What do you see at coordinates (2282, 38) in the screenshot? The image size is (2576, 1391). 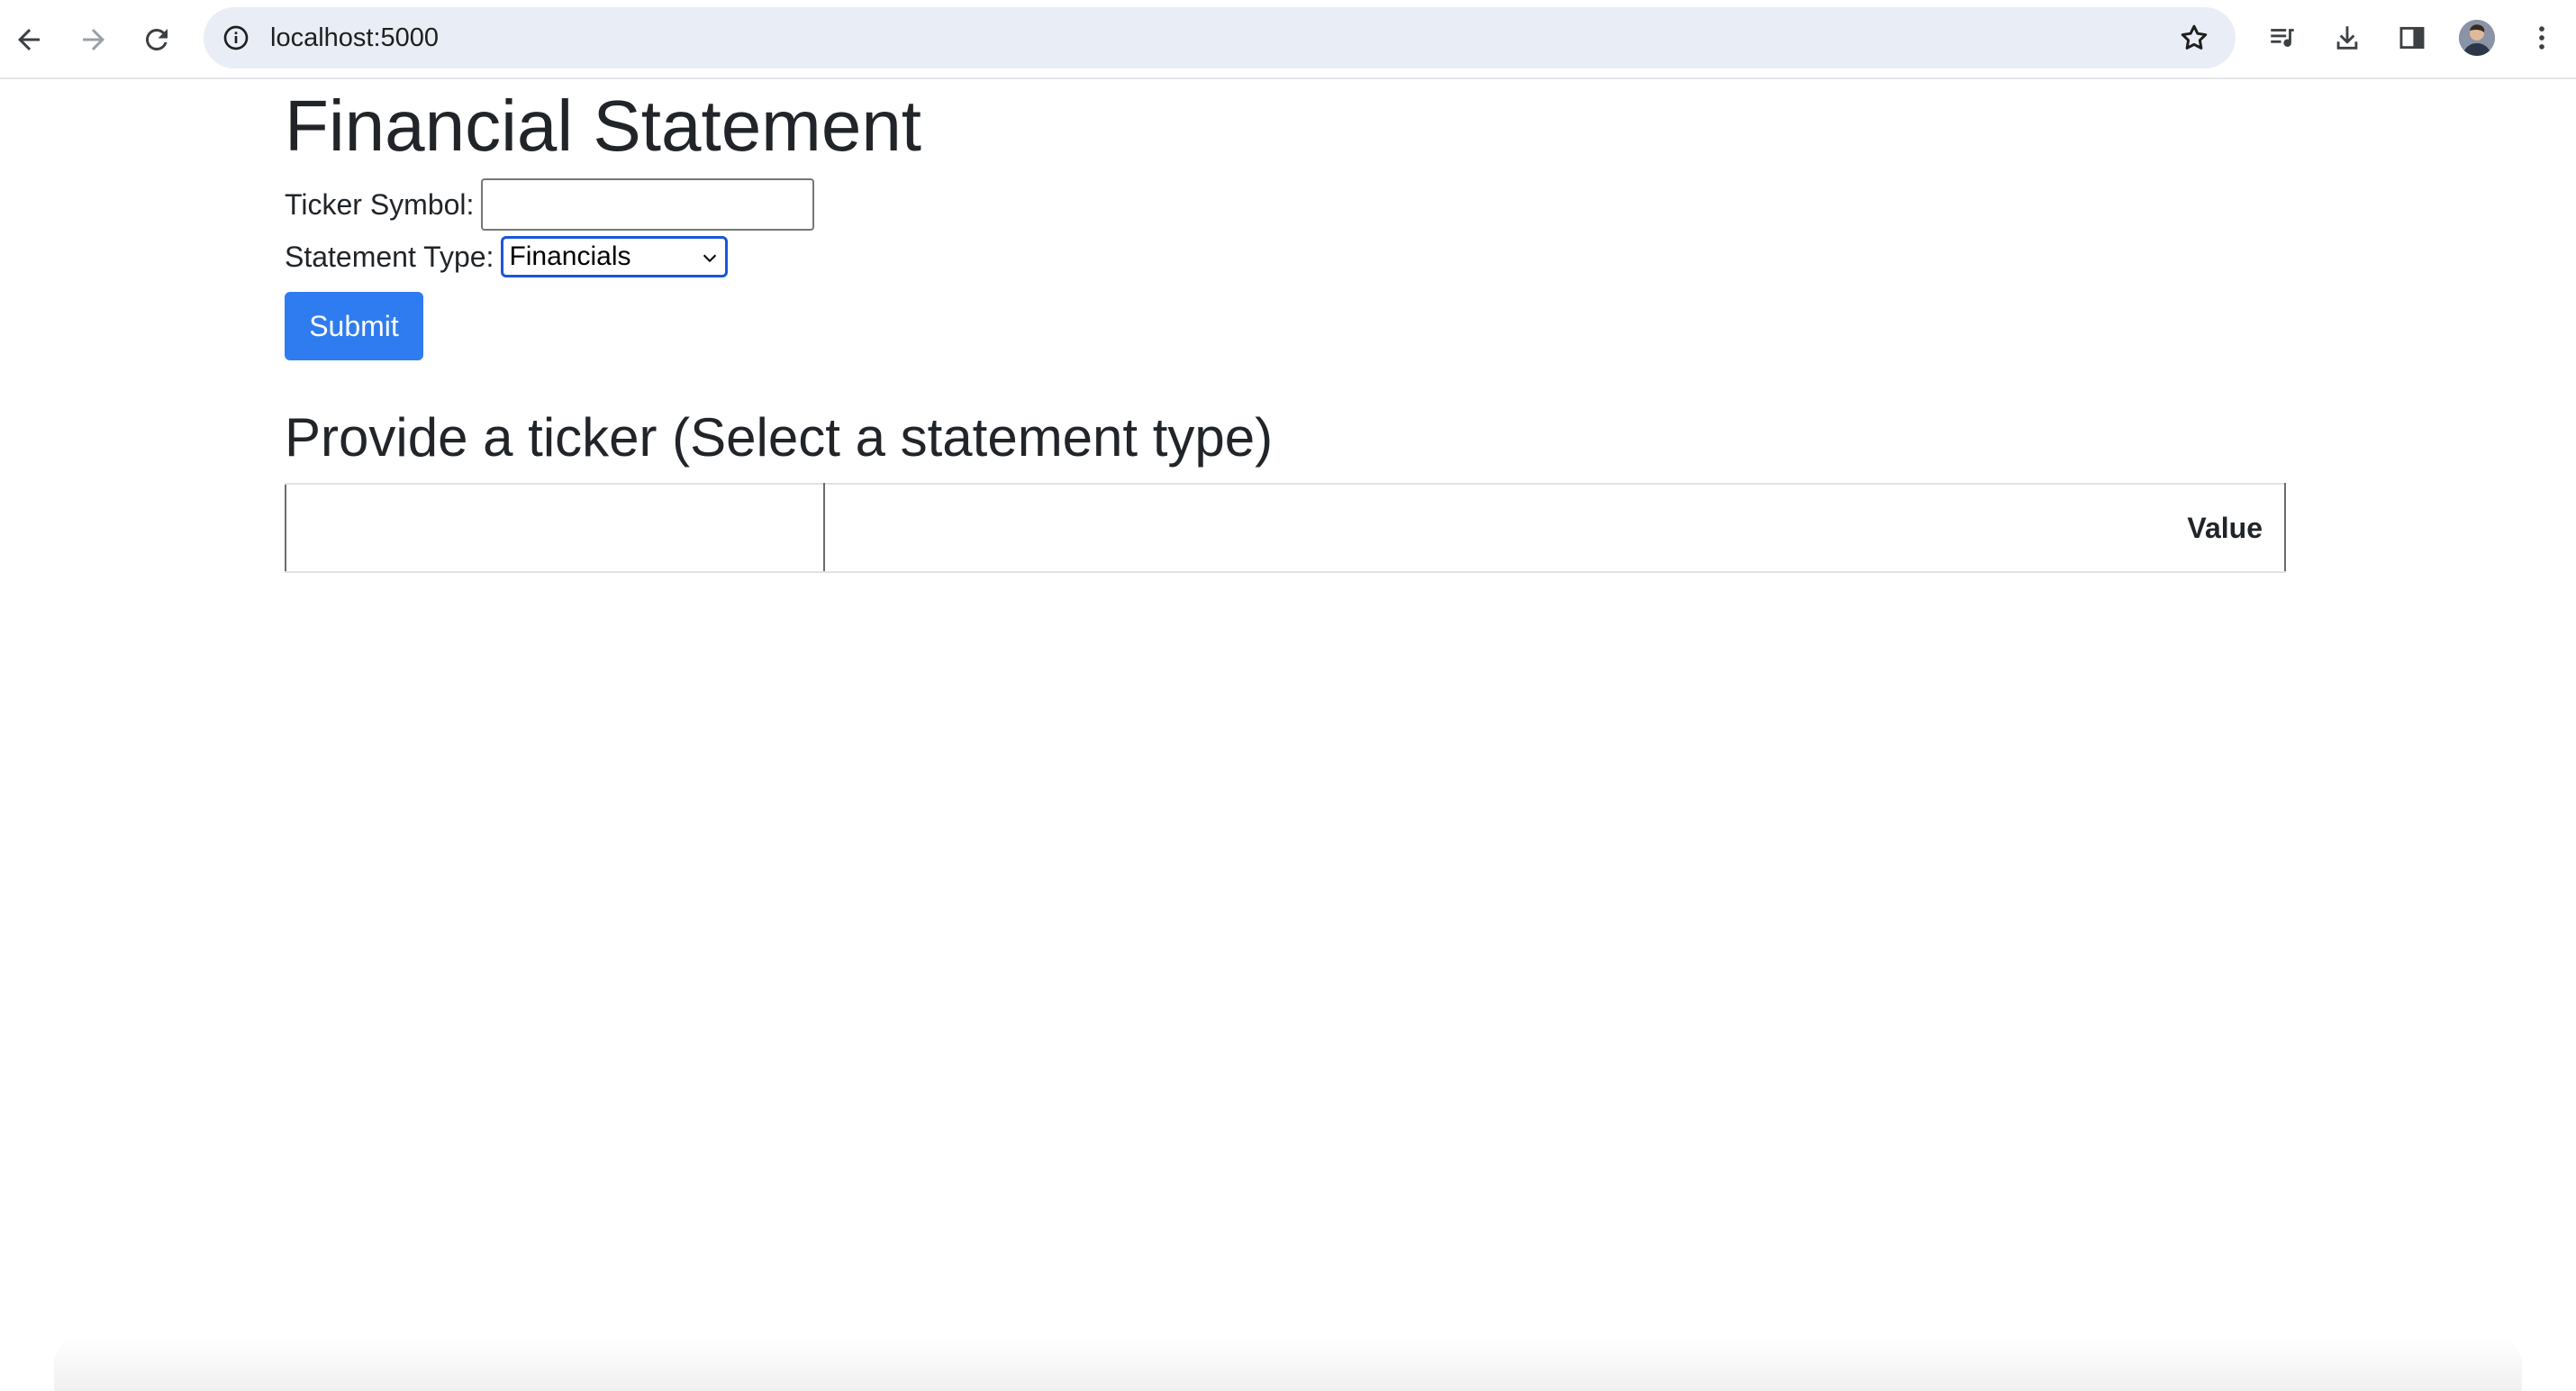 I see `media-controls-icon` at bounding box center [2282, 38].